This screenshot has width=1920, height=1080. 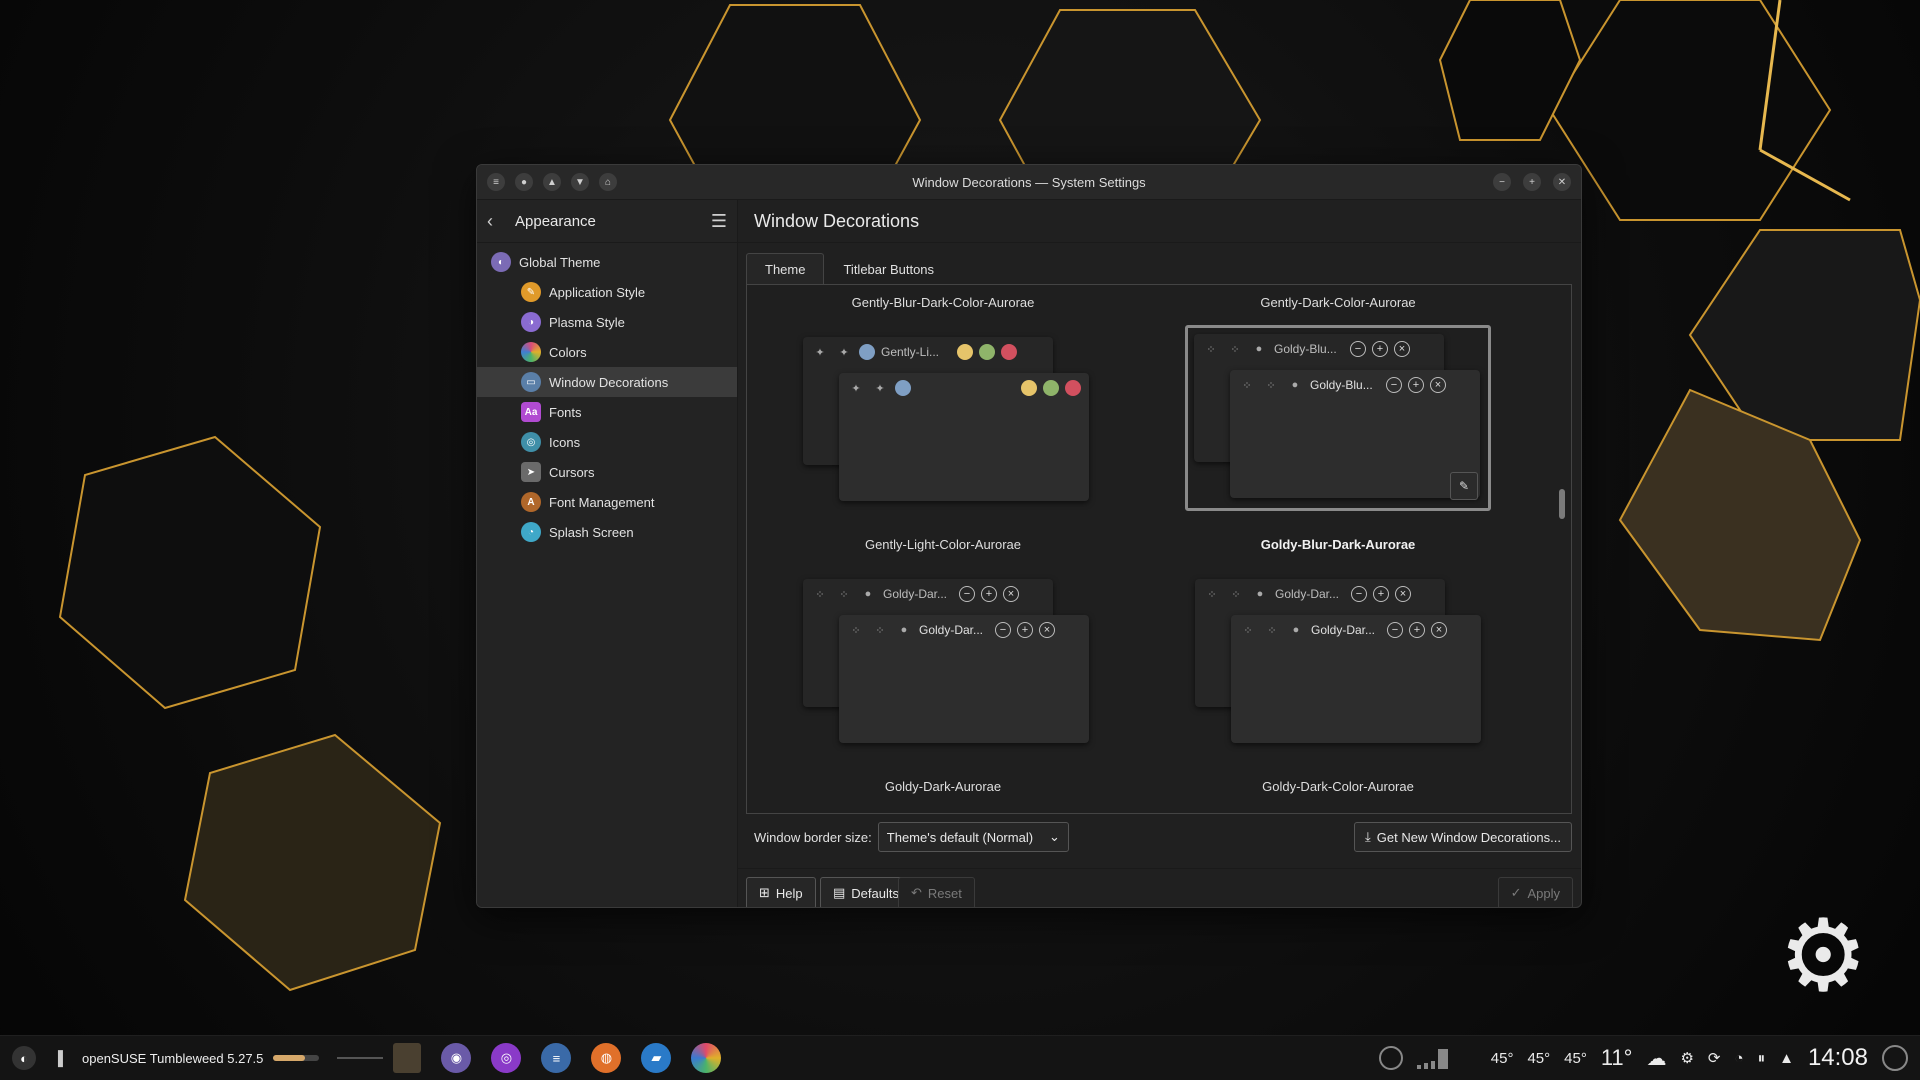 I want to click on sidebar-item-label: Font Management, so click(x=602, y=502).